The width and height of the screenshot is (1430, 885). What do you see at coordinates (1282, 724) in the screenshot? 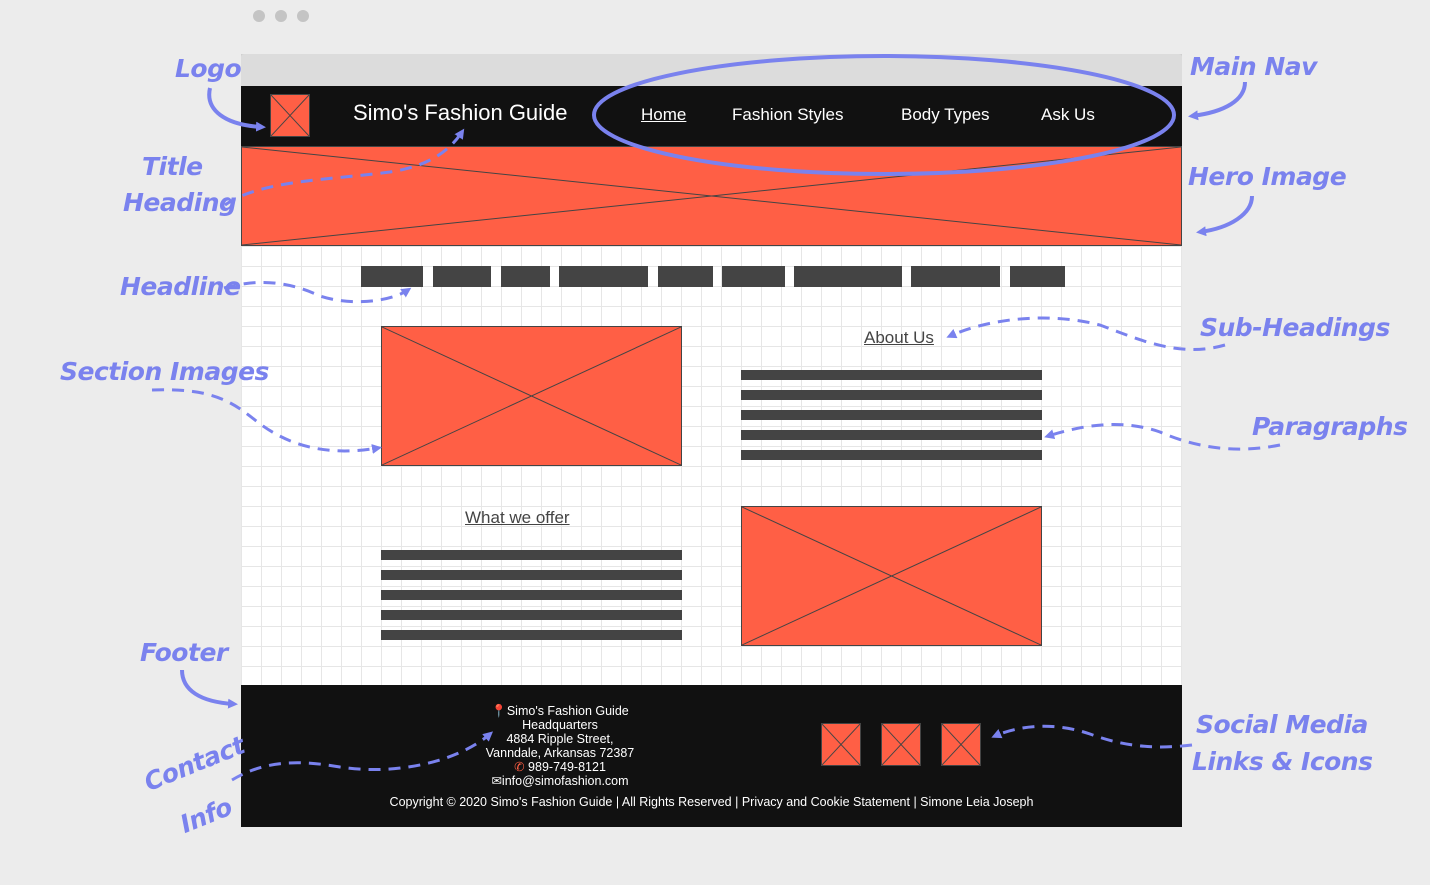
I see `annotation-social-line1: Social Media` at bounding box center [1282, 724].